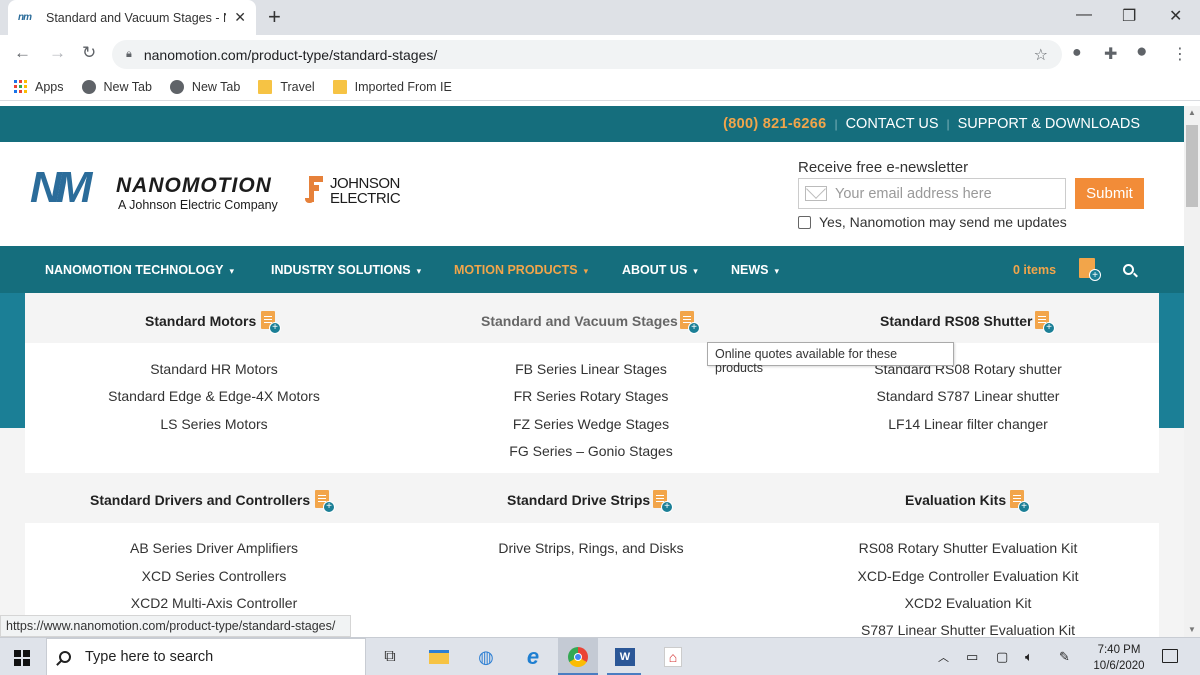 Image resolution: width=1200 pixels, height=675 pixels. I want to click on forward-arrow-icon: →, so click(57, 53).